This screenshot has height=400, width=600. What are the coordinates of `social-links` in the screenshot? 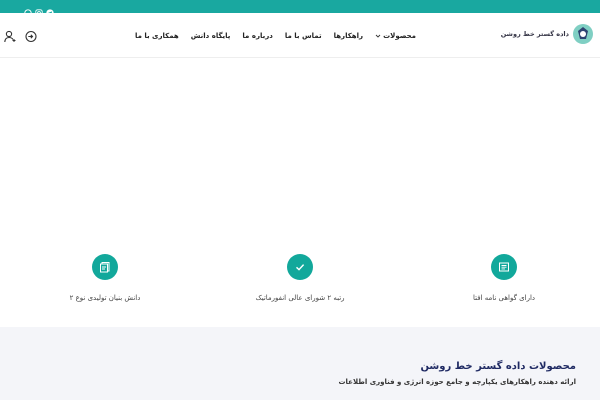 It's located at (39, 9).